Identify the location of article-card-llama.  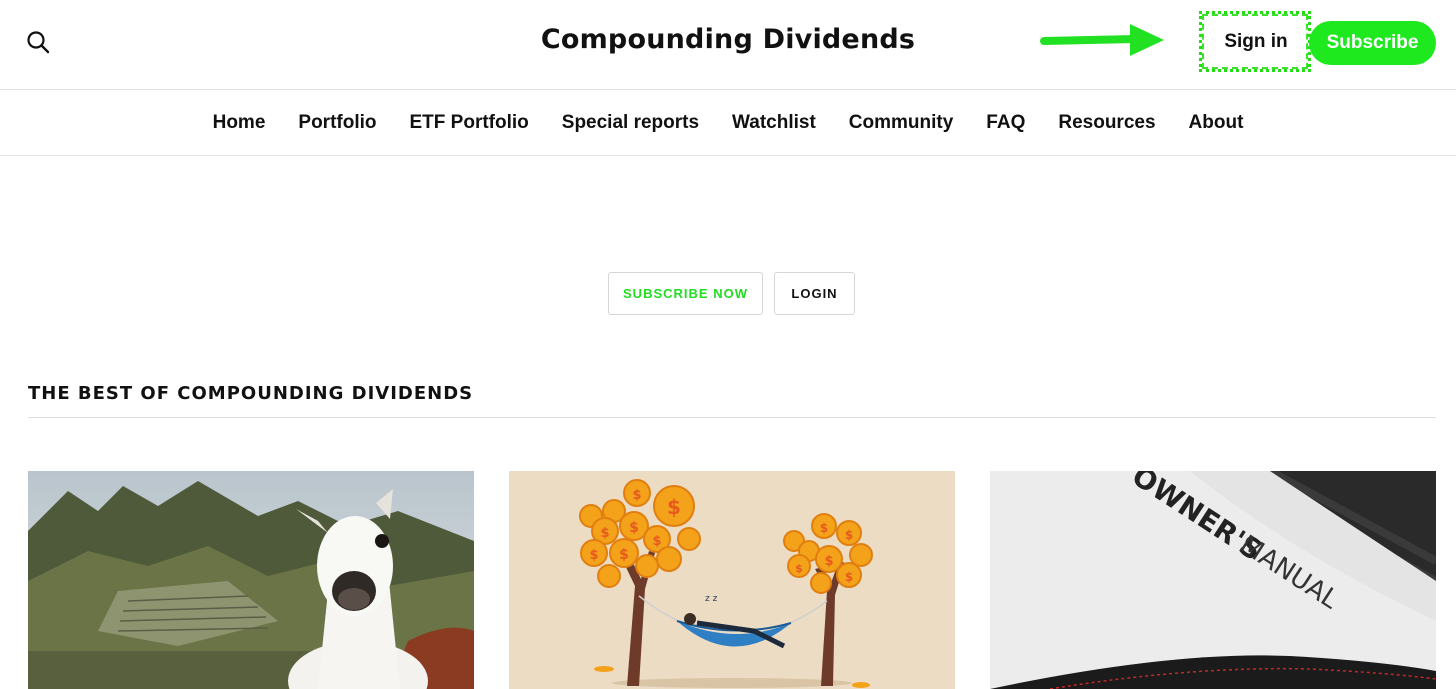
(251, 580).